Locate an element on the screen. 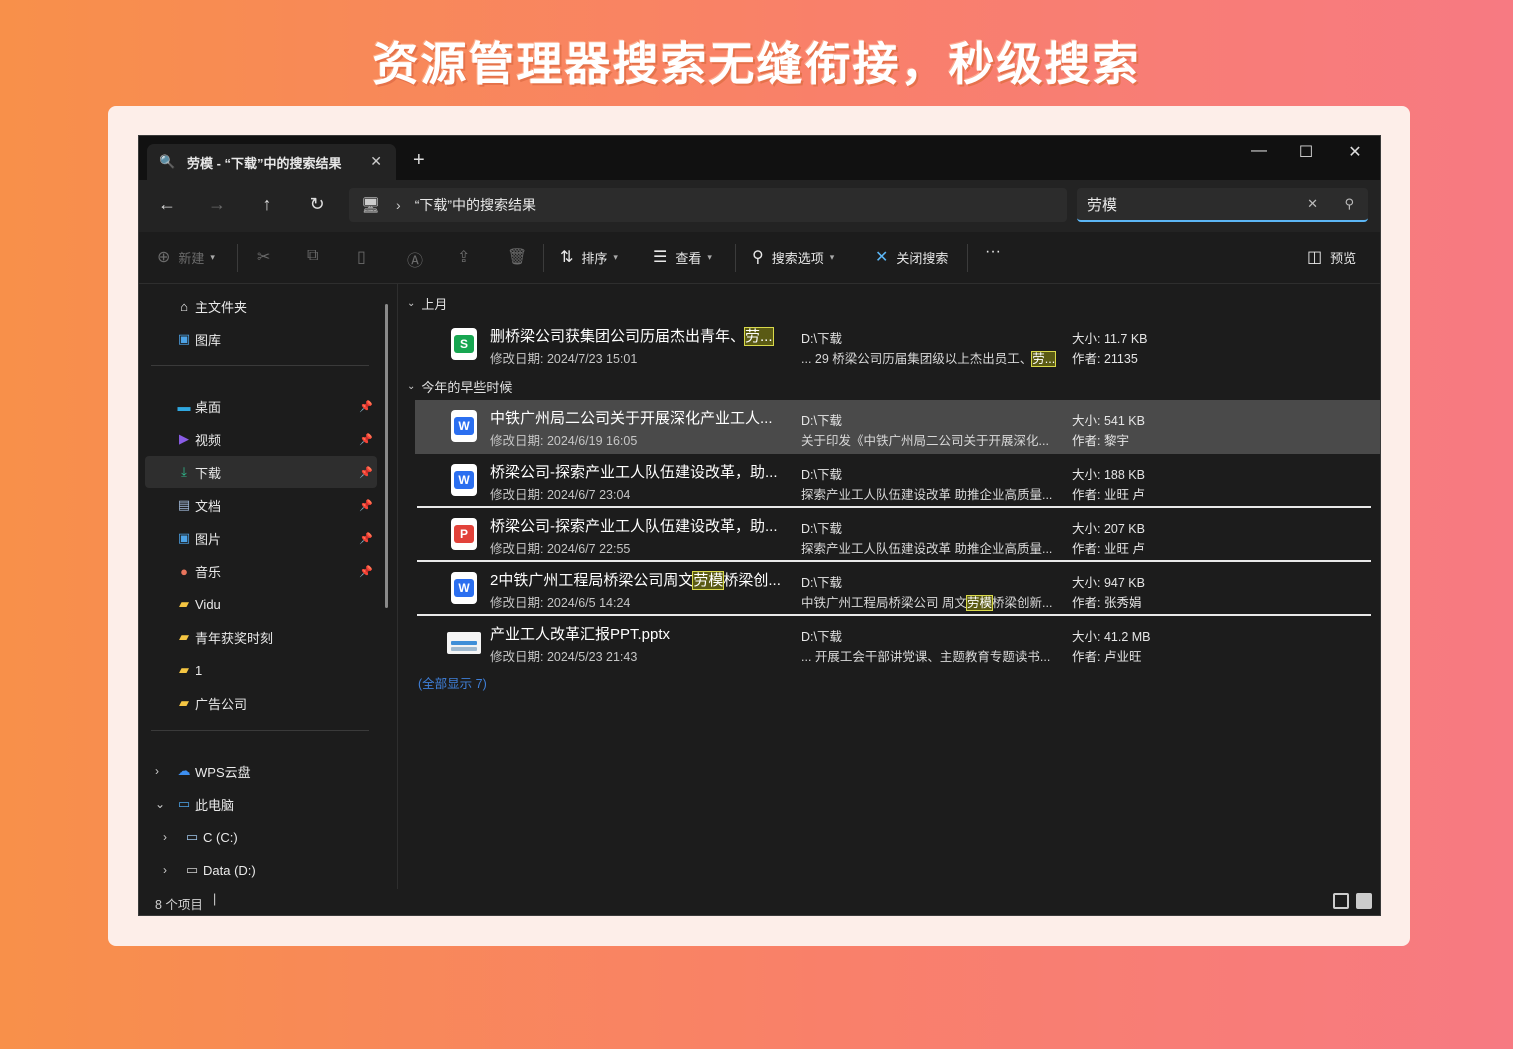 The image size is (1513, 1049). show-all-link: (全部显示 7) is located at coordinates (452, 682).